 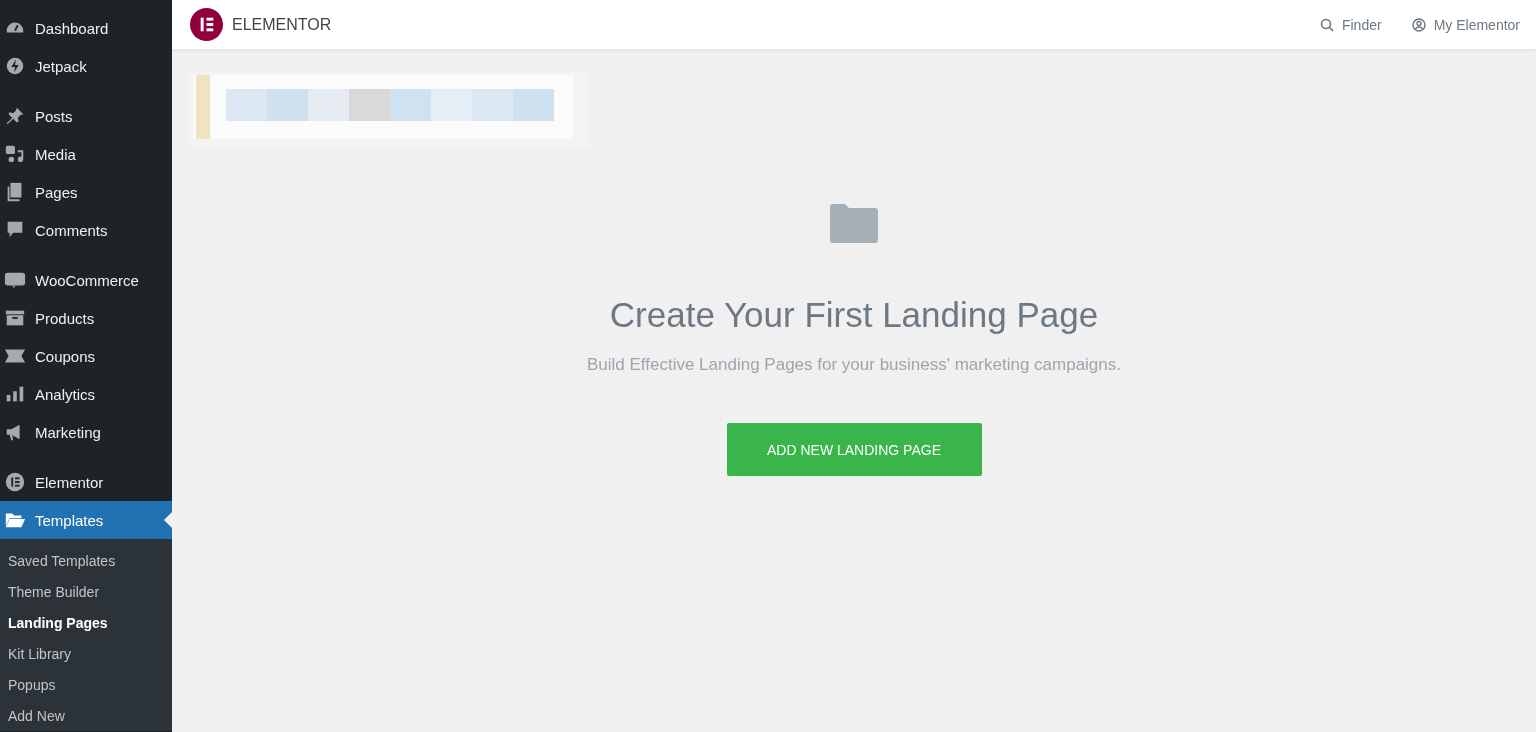 What do you see at coordinates (854, 223) in the screenshot?
I see `folder-icon` at bounding box center [854, 223].